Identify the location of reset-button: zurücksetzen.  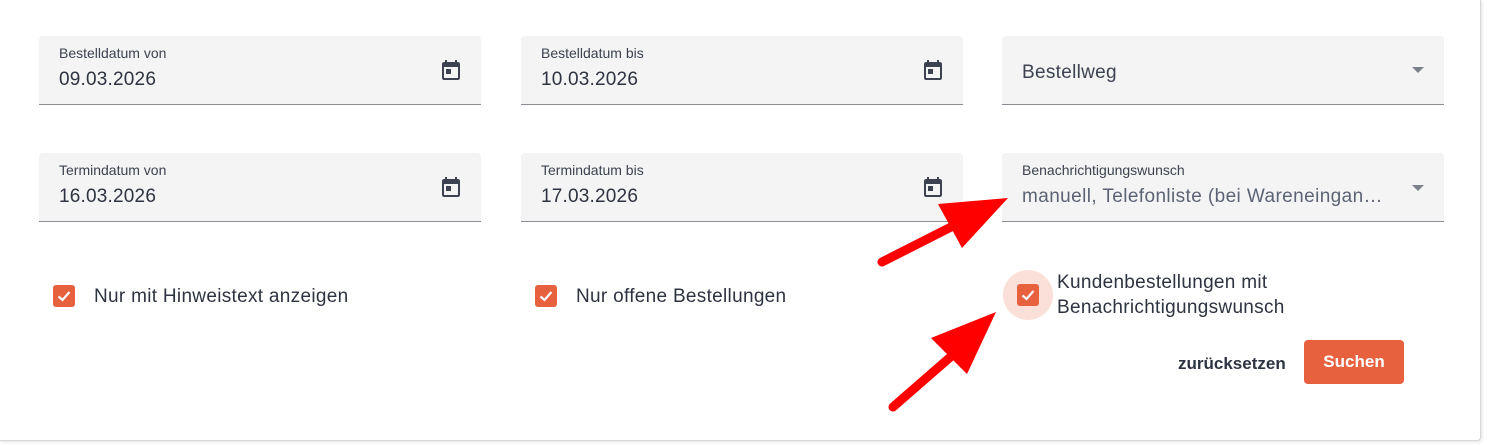
(1232, 364).